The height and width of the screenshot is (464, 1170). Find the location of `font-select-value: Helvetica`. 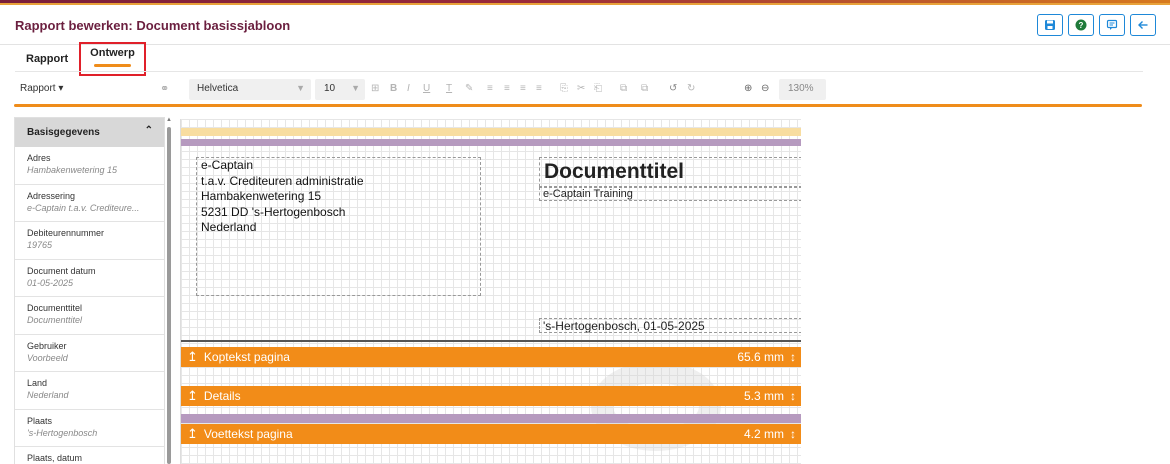

font-select-value: Helvetica is located at coordinates (218, 88).